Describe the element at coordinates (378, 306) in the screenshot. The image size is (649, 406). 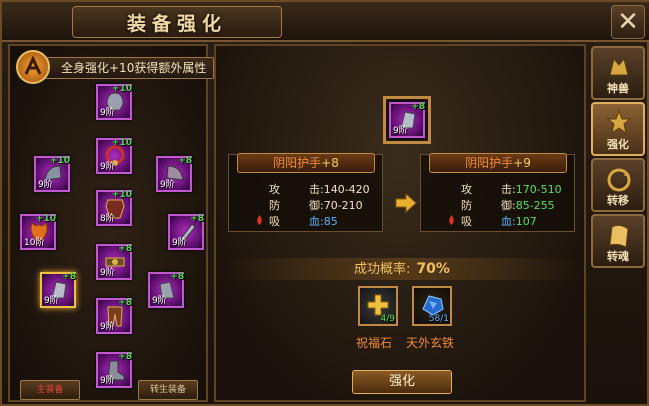
I see `material-blessing-stone: 4/9` at that location.